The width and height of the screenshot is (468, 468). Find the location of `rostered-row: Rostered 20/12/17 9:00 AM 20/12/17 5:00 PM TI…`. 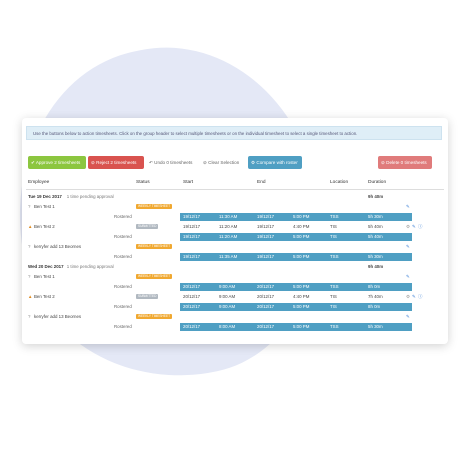

rostered-row: Rostered 20/12/17 9:00 AM 20/12/17 5:00 PM TI… is located at coordinates (235, 307).